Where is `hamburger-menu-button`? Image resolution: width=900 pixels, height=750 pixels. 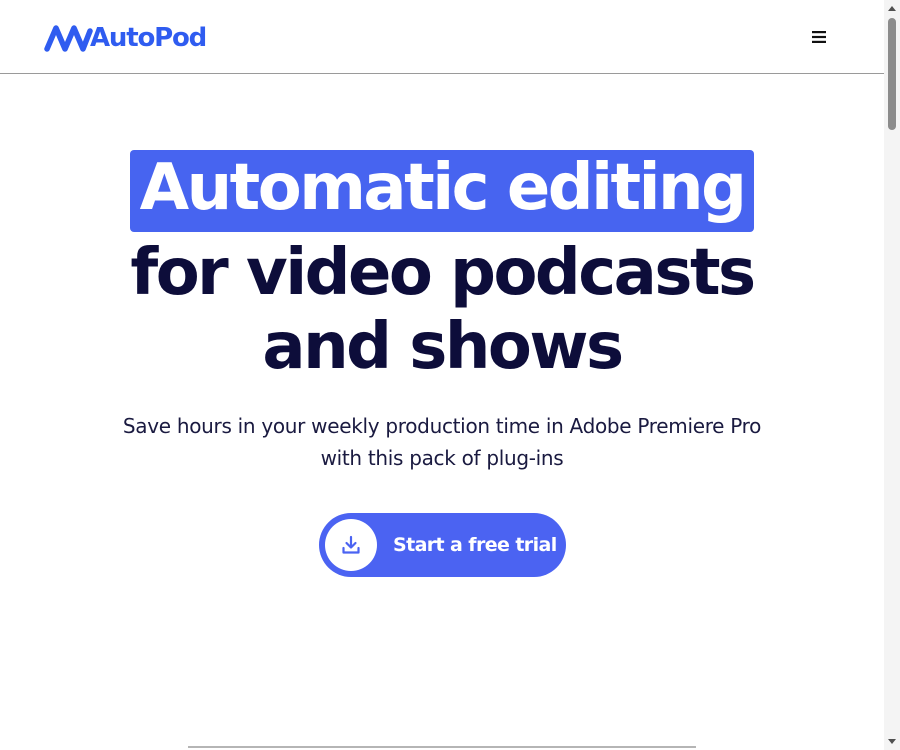 hamburger-menu-button is located at coordinates (819, 37).